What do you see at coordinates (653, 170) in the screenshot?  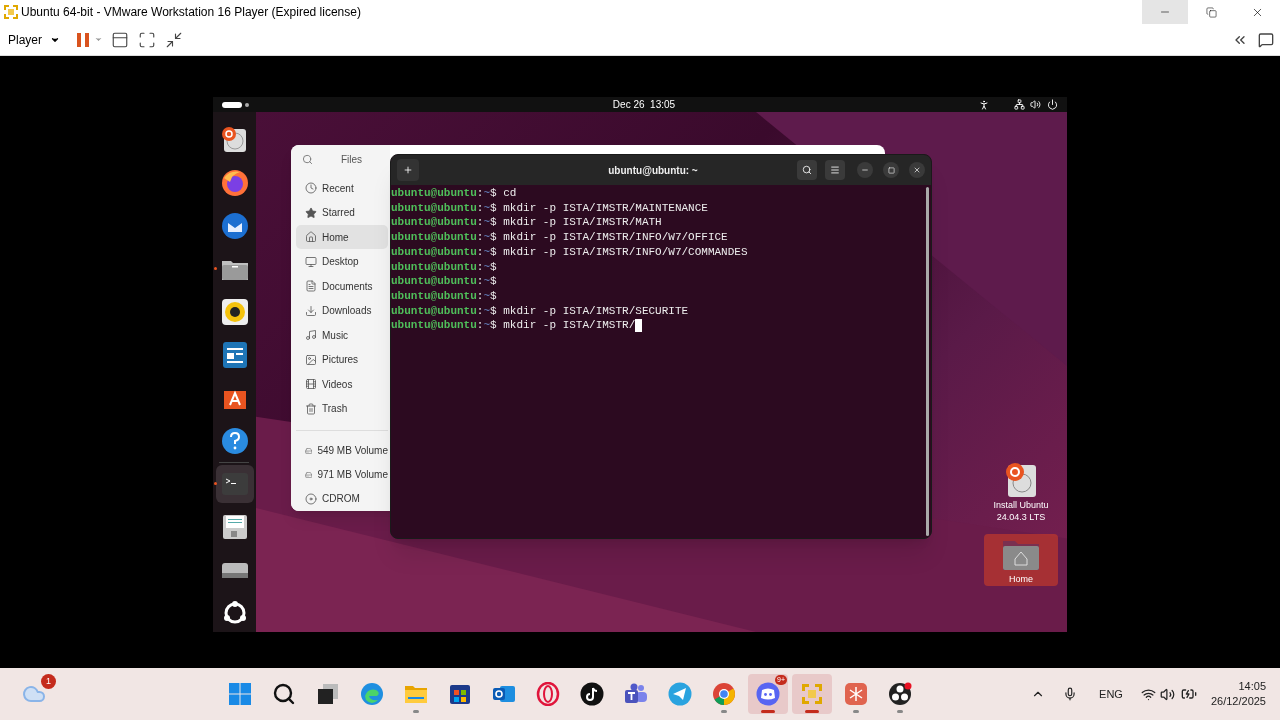 I see `terminal-title: ubuntu@ubuntu: ~` at bounding box center [653, 170].